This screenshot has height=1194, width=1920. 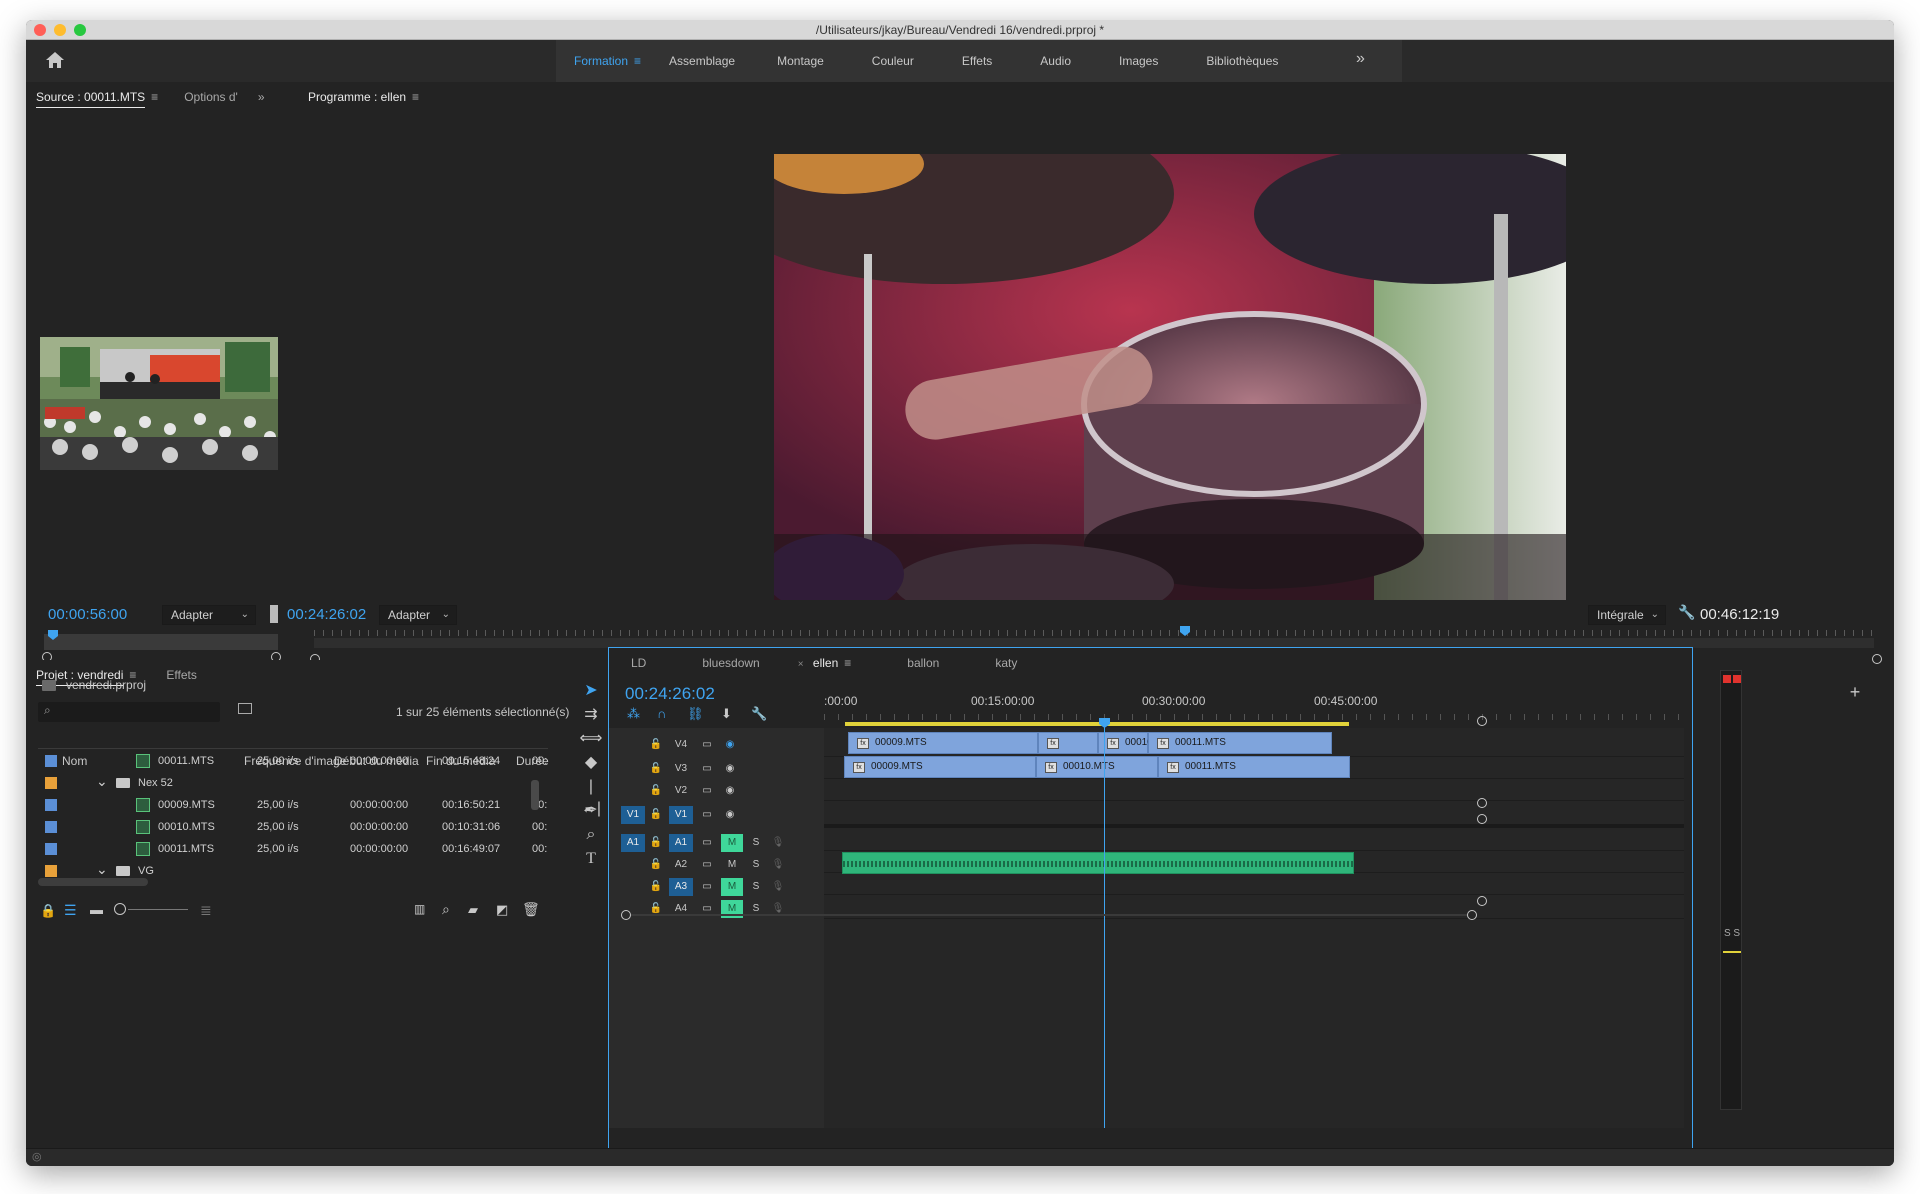 I want to click on track-label-a1: A1, so click(x=681, y=843).